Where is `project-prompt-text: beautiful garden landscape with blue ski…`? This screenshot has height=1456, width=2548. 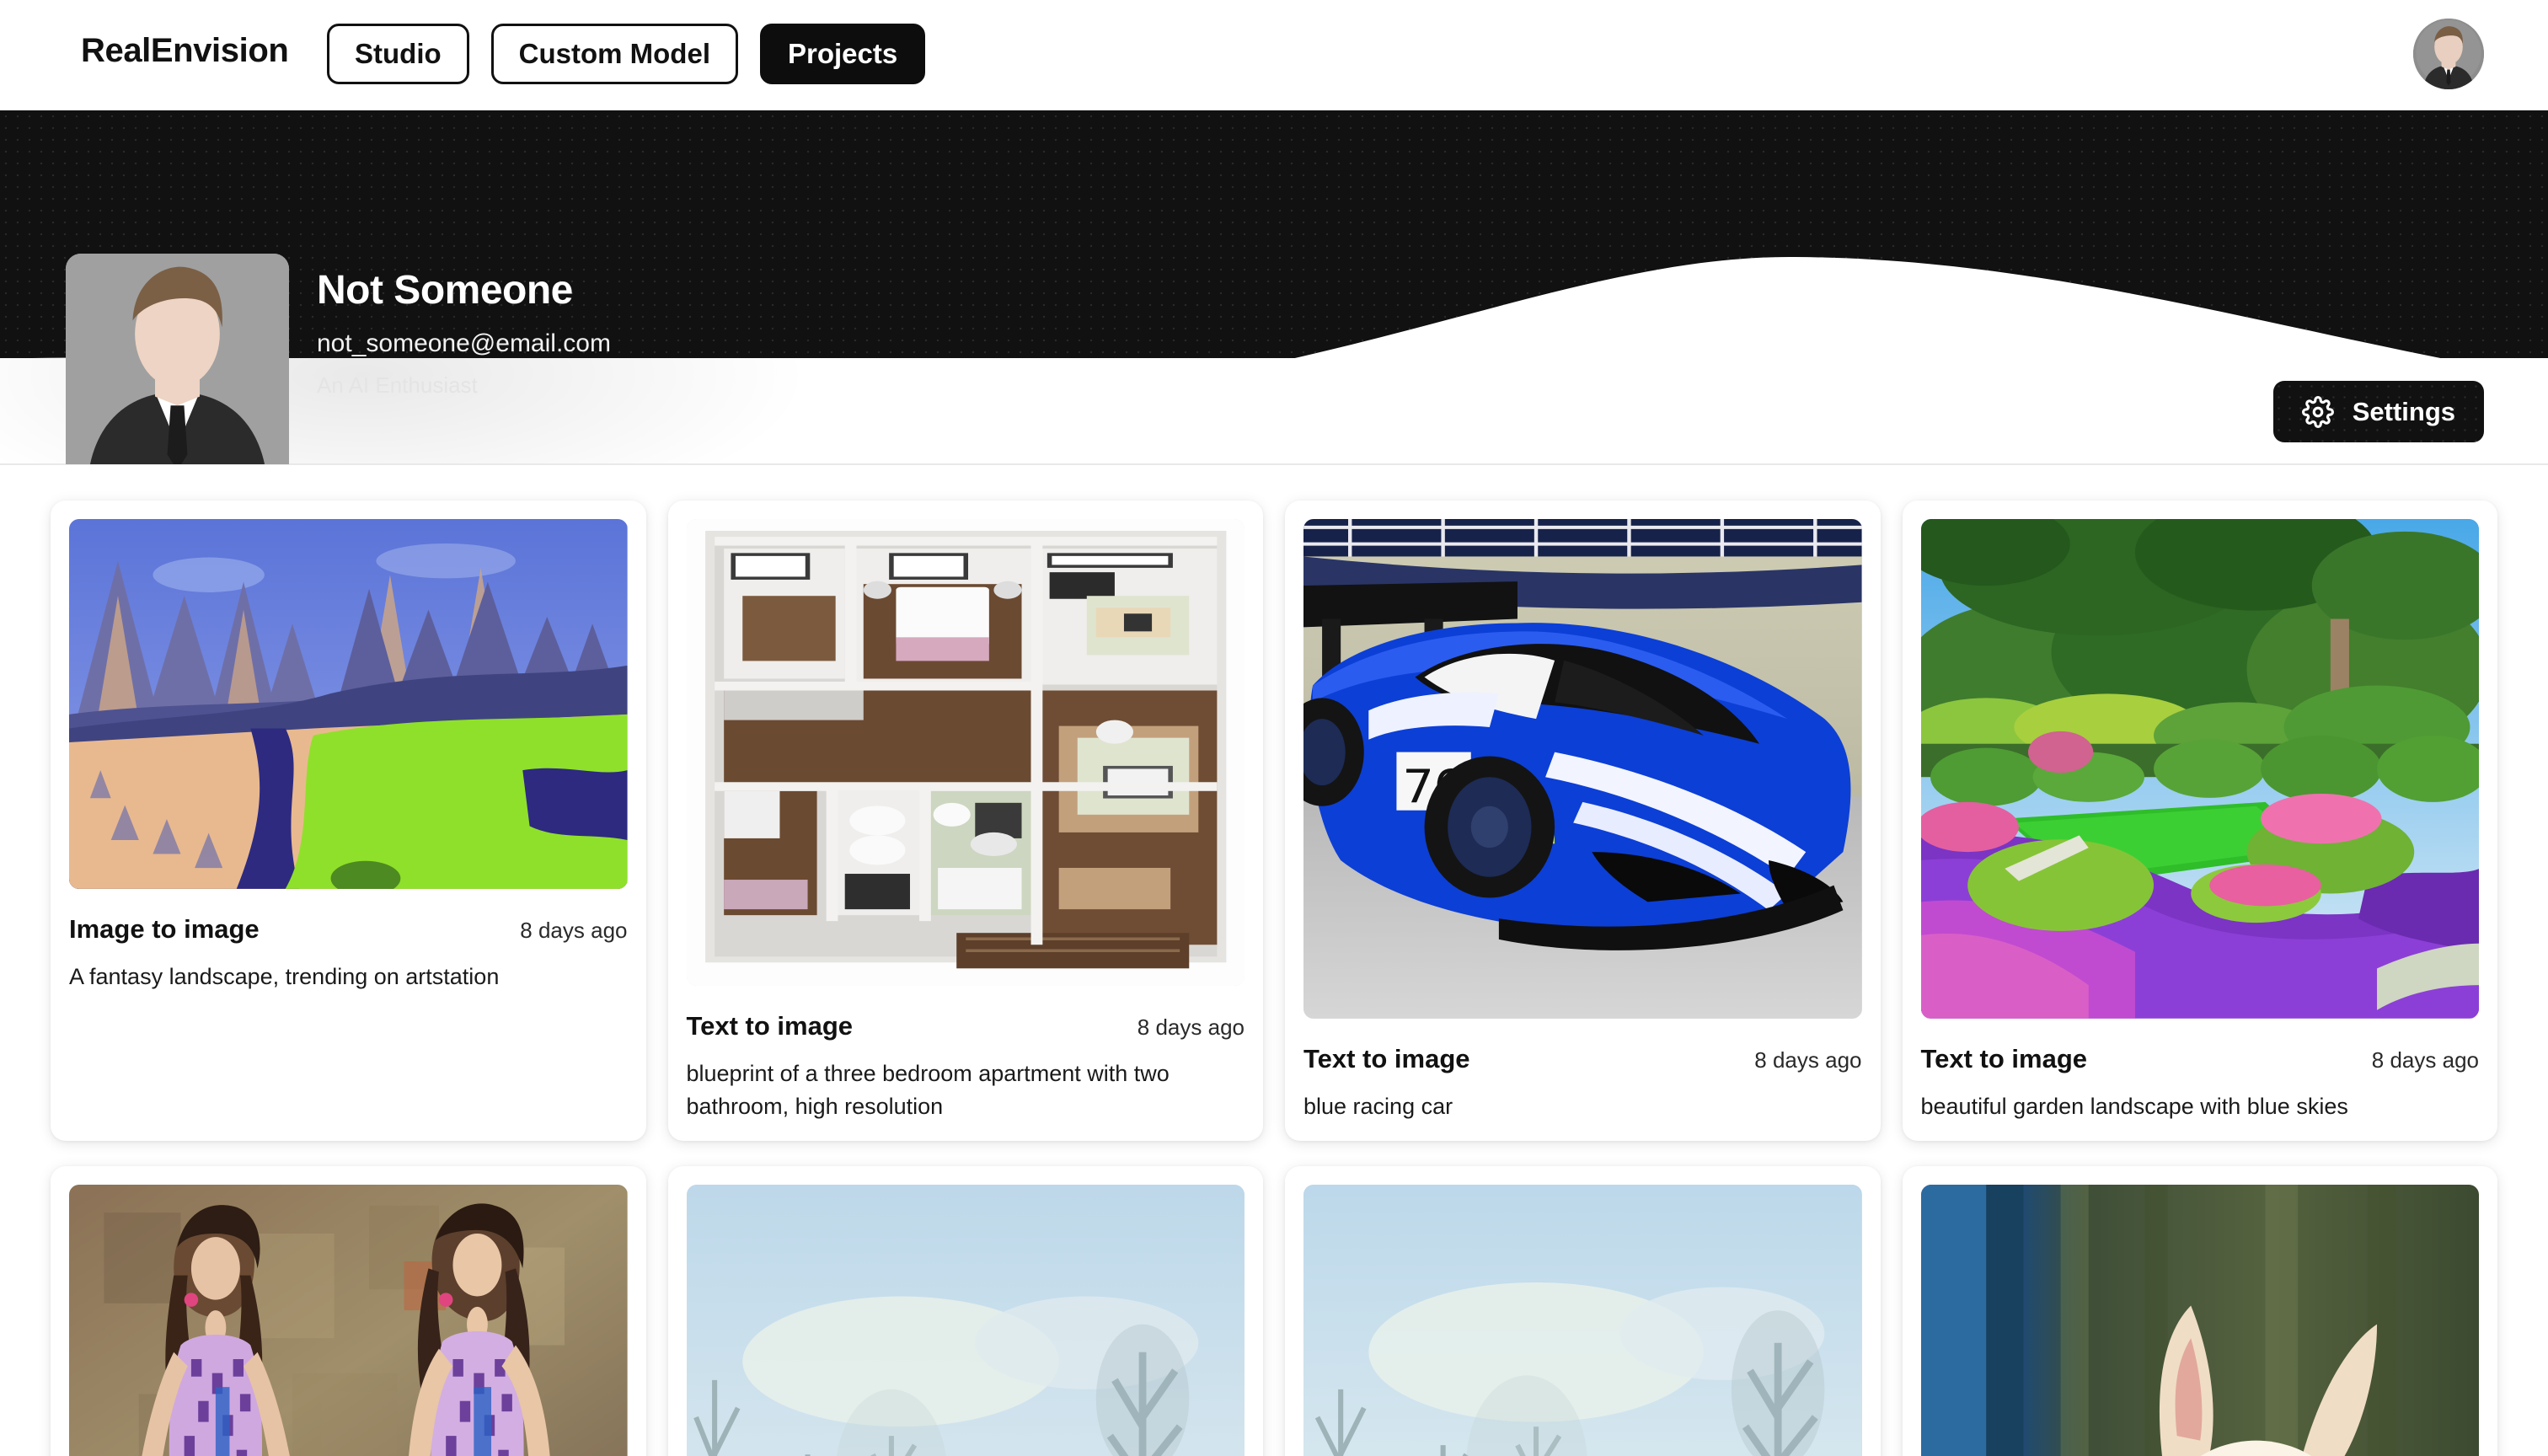 project-prompt-text: beautiful garden landscape with blue ski… is located at coordinates (2134, 1106).